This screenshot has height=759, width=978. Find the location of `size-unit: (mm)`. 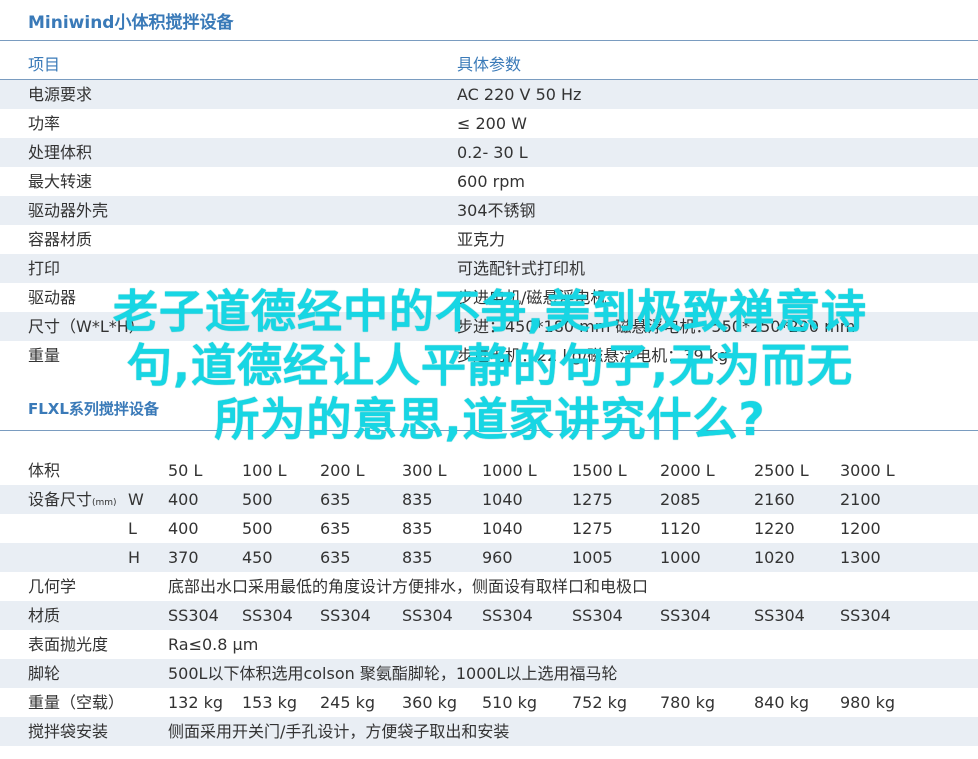

size-unit: (mm) is located at coordinates (104, 503).